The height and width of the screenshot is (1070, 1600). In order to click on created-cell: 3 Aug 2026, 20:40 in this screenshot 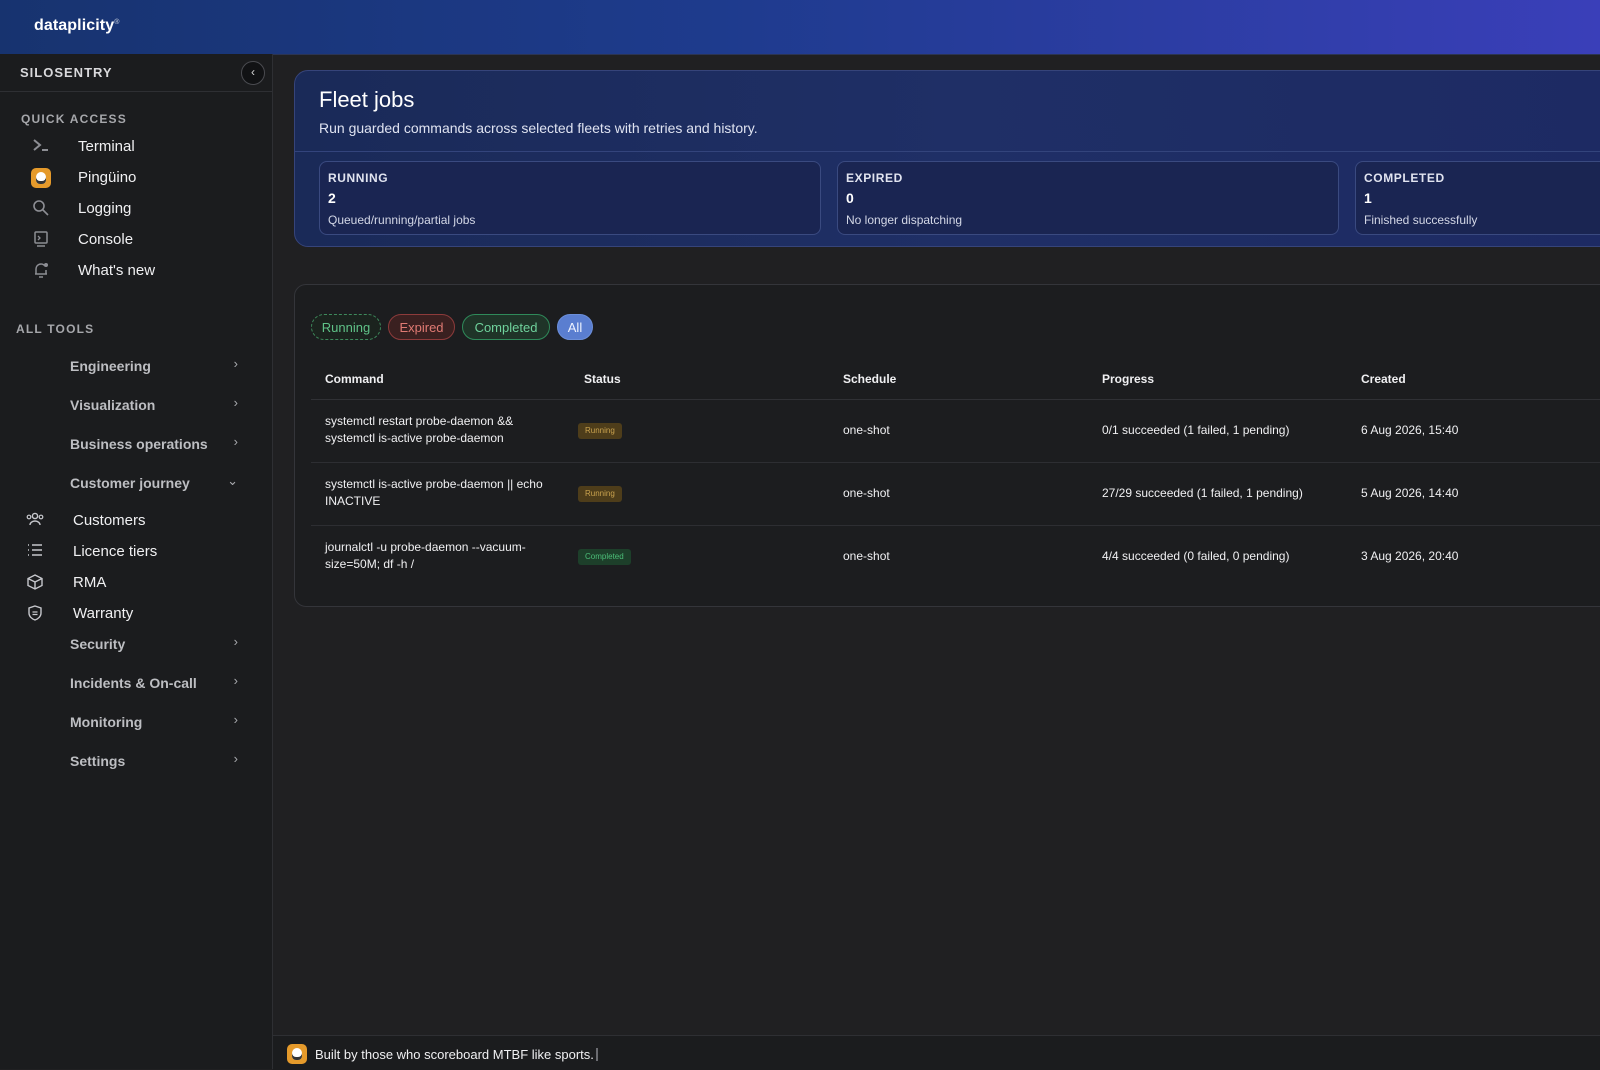, I will do `click(1410, 556)`.